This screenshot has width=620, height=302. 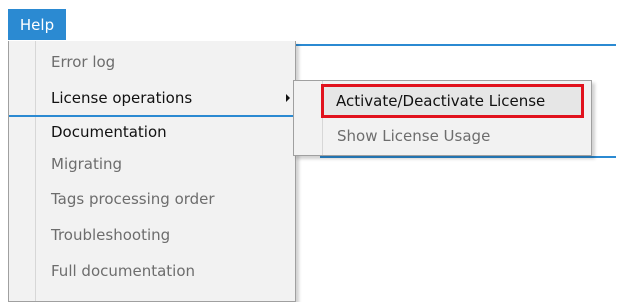 I want to click on menu-item-troubleshooting: Troubleshooting, so click(x=152, y=235).